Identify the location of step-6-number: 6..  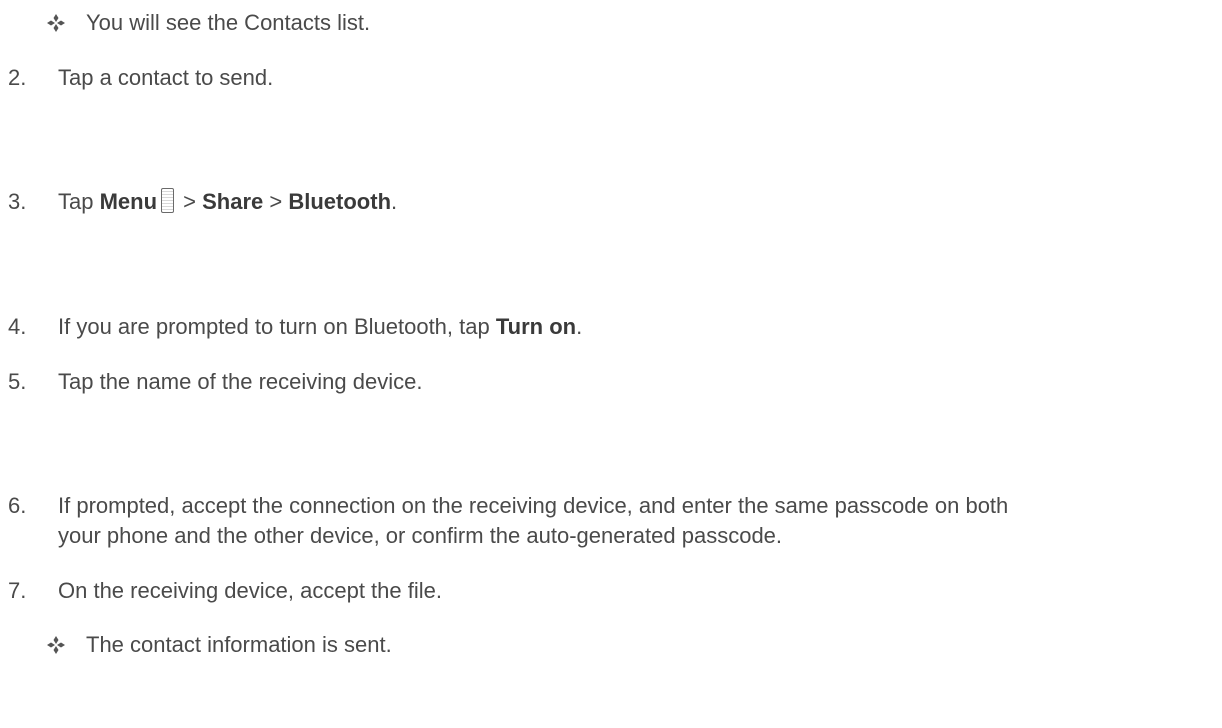
(17, 505).